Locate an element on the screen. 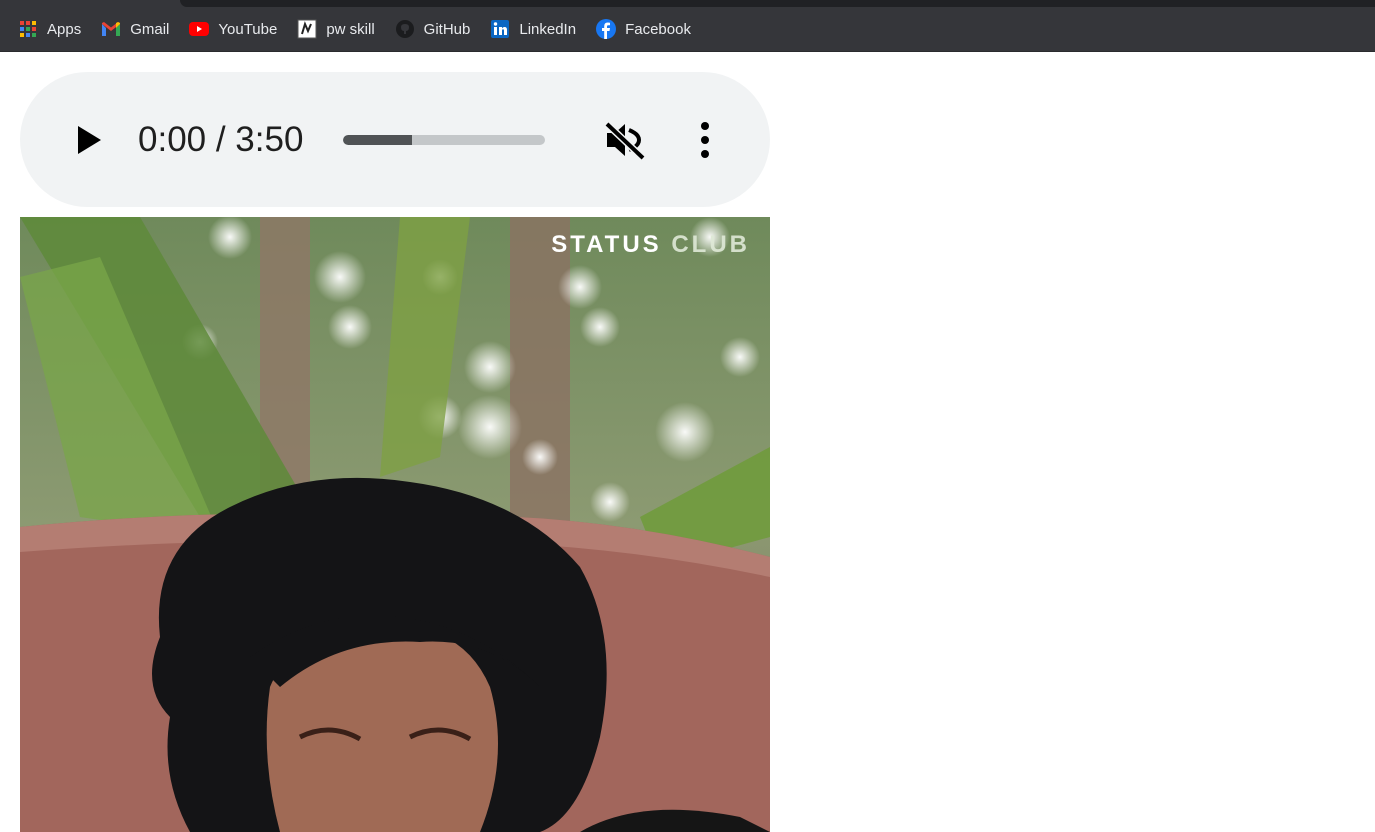 The image size is (1375, 832). bookmark-pw-skill: pw skill is located at coordinates (340, 29).